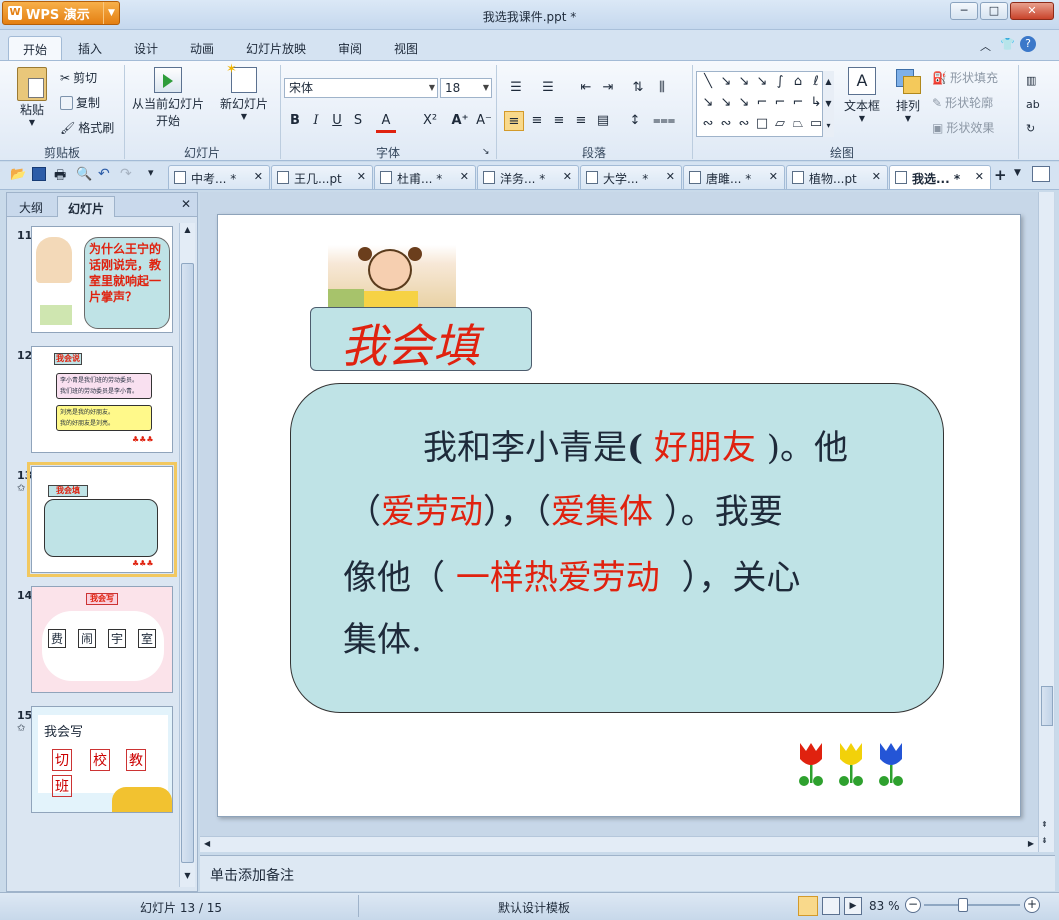 This screenshot has height=920, width=1059. I want to click on tab-slides: 幻灯片, so click(86, 206).